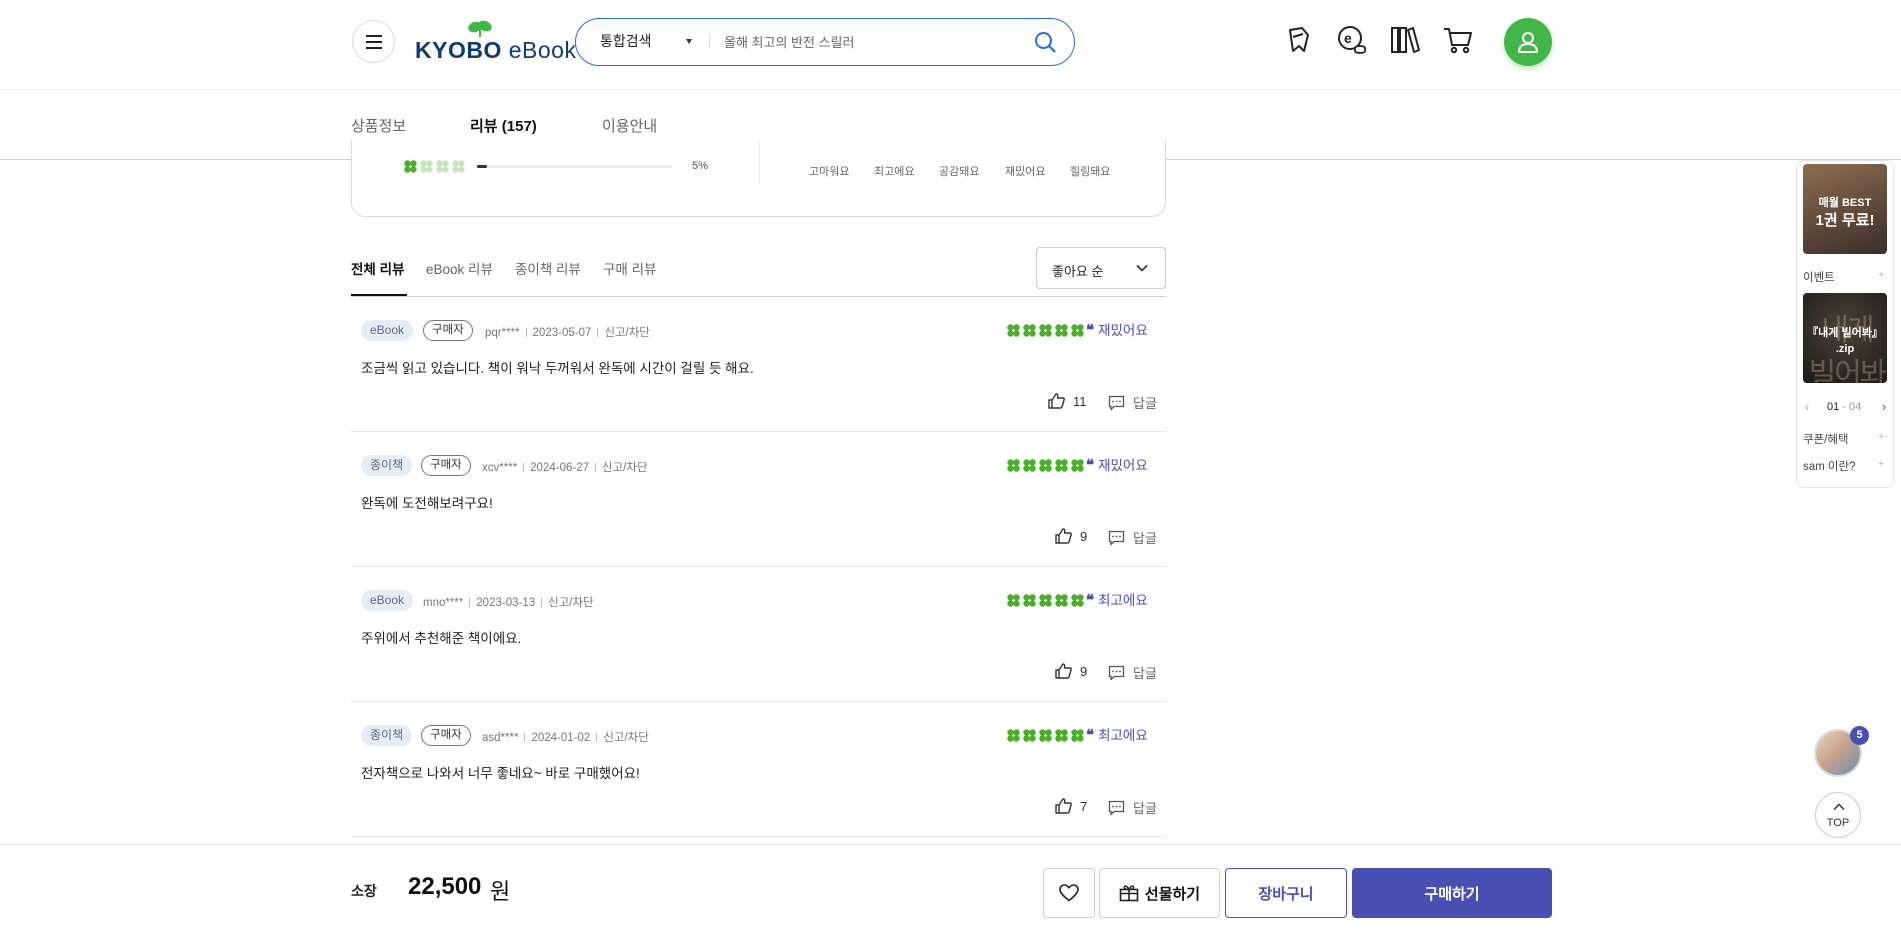 This screenshot has height=936, width=1901. I want to click on review-user: asd****, so click(500, 738).